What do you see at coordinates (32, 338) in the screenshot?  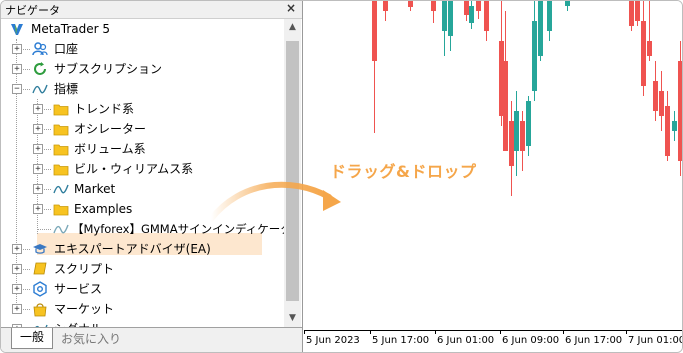 I see `tab-general: 一般` at bounding box center [32, 338].